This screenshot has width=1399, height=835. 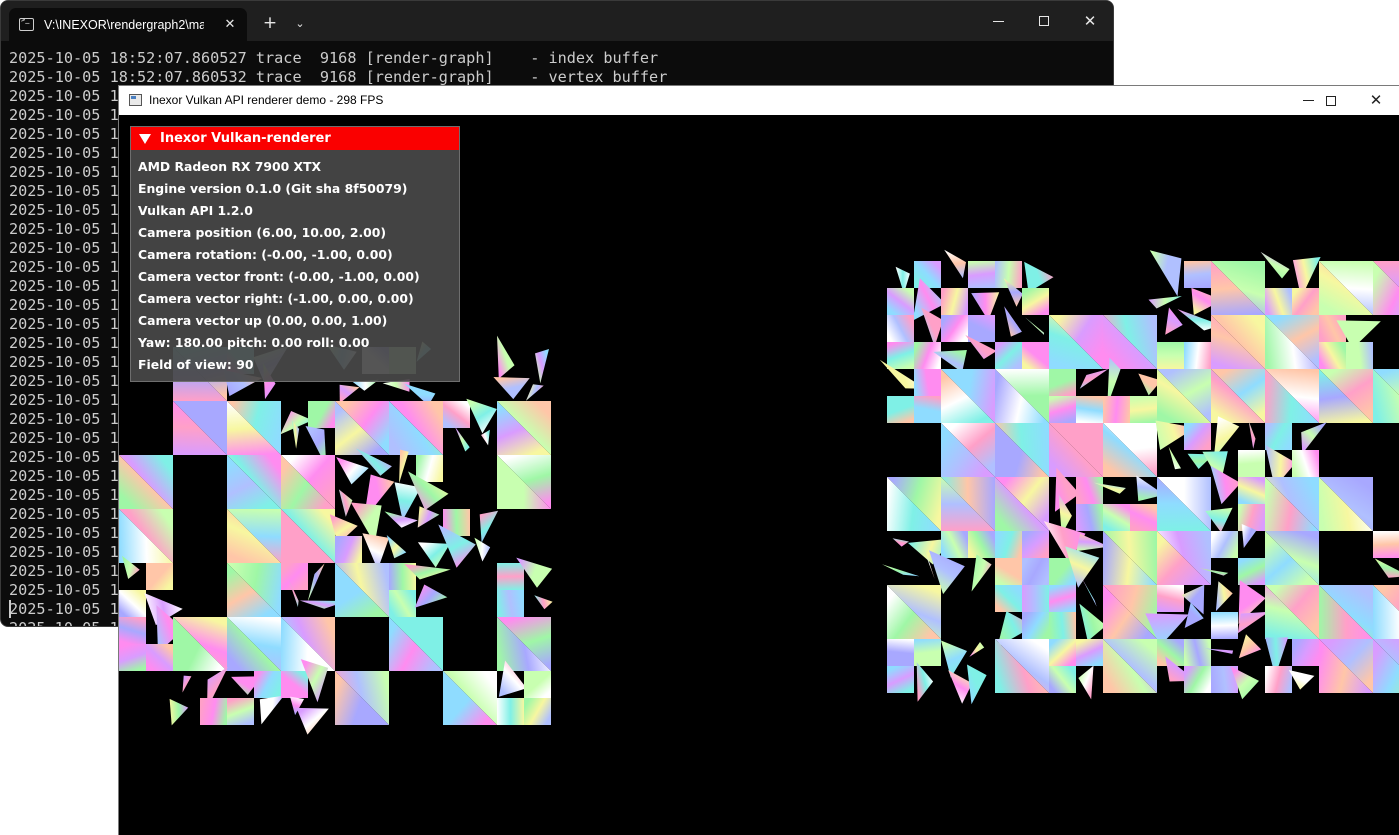 What do you see at coordinates (265, 254) in the screenshot?
I see `imgui-info-line: Camera rotation: (-0.00, -1.00, 0.00)` at bounding box center [265, 254].